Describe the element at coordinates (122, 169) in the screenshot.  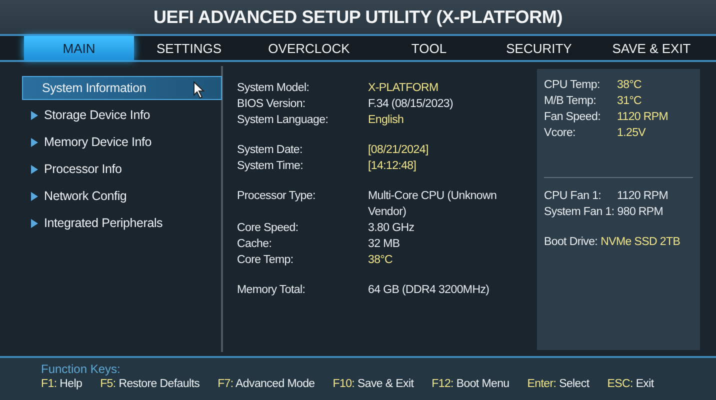
I see `sidebar-item: Processor Info` at that location.